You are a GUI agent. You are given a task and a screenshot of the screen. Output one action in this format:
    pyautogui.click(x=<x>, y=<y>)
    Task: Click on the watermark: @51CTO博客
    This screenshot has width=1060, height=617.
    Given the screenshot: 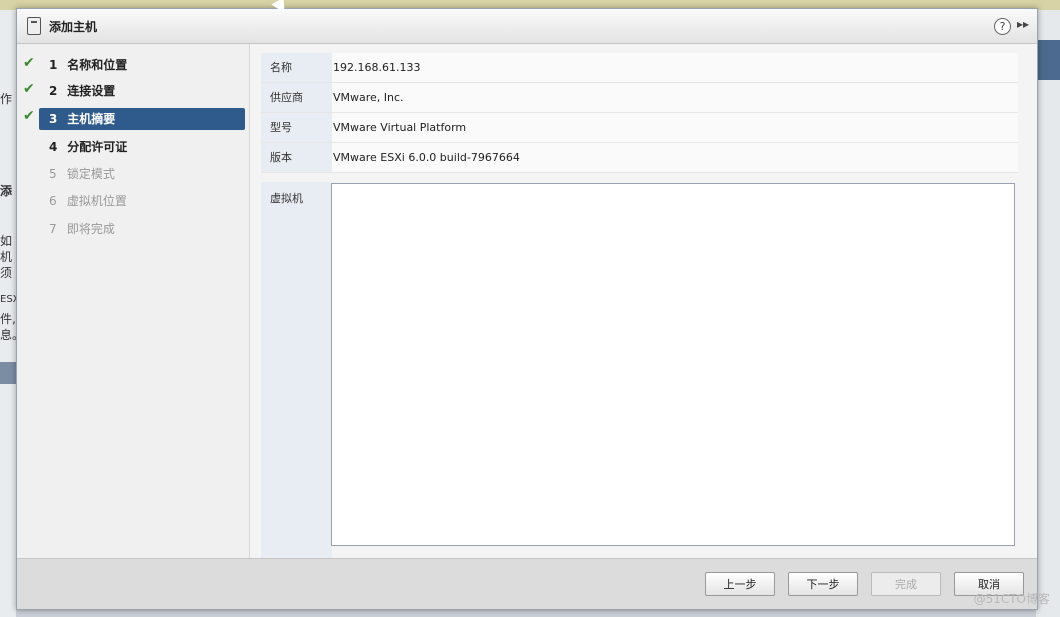 What is the action you would take?
    pyautogui.click(x=1011, y=599)
    